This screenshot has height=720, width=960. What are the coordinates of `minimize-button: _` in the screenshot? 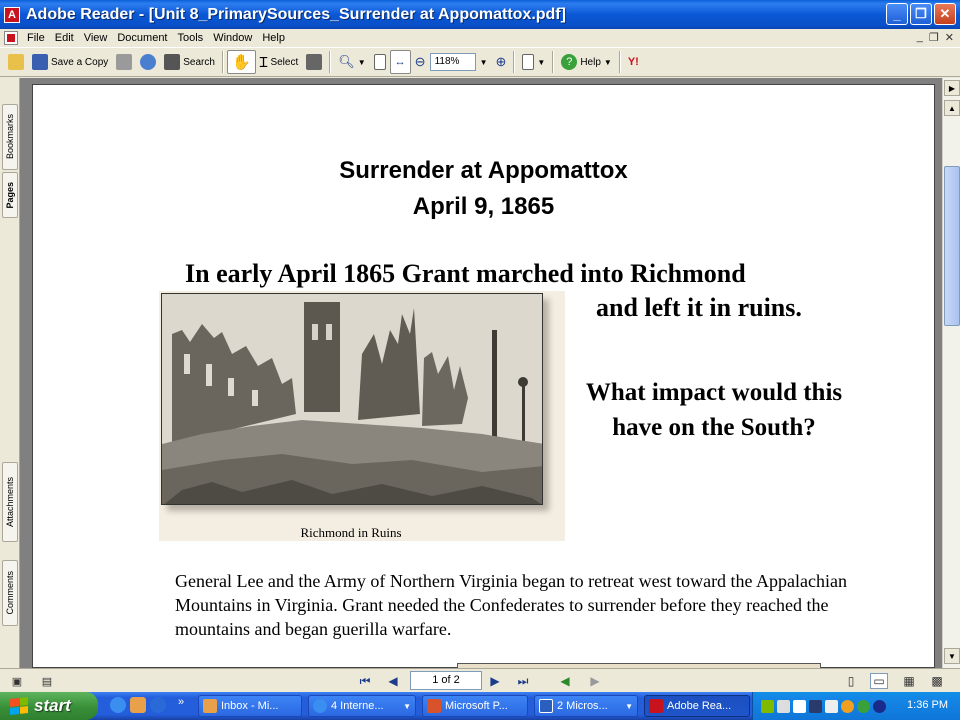 It's located at (897, 14).